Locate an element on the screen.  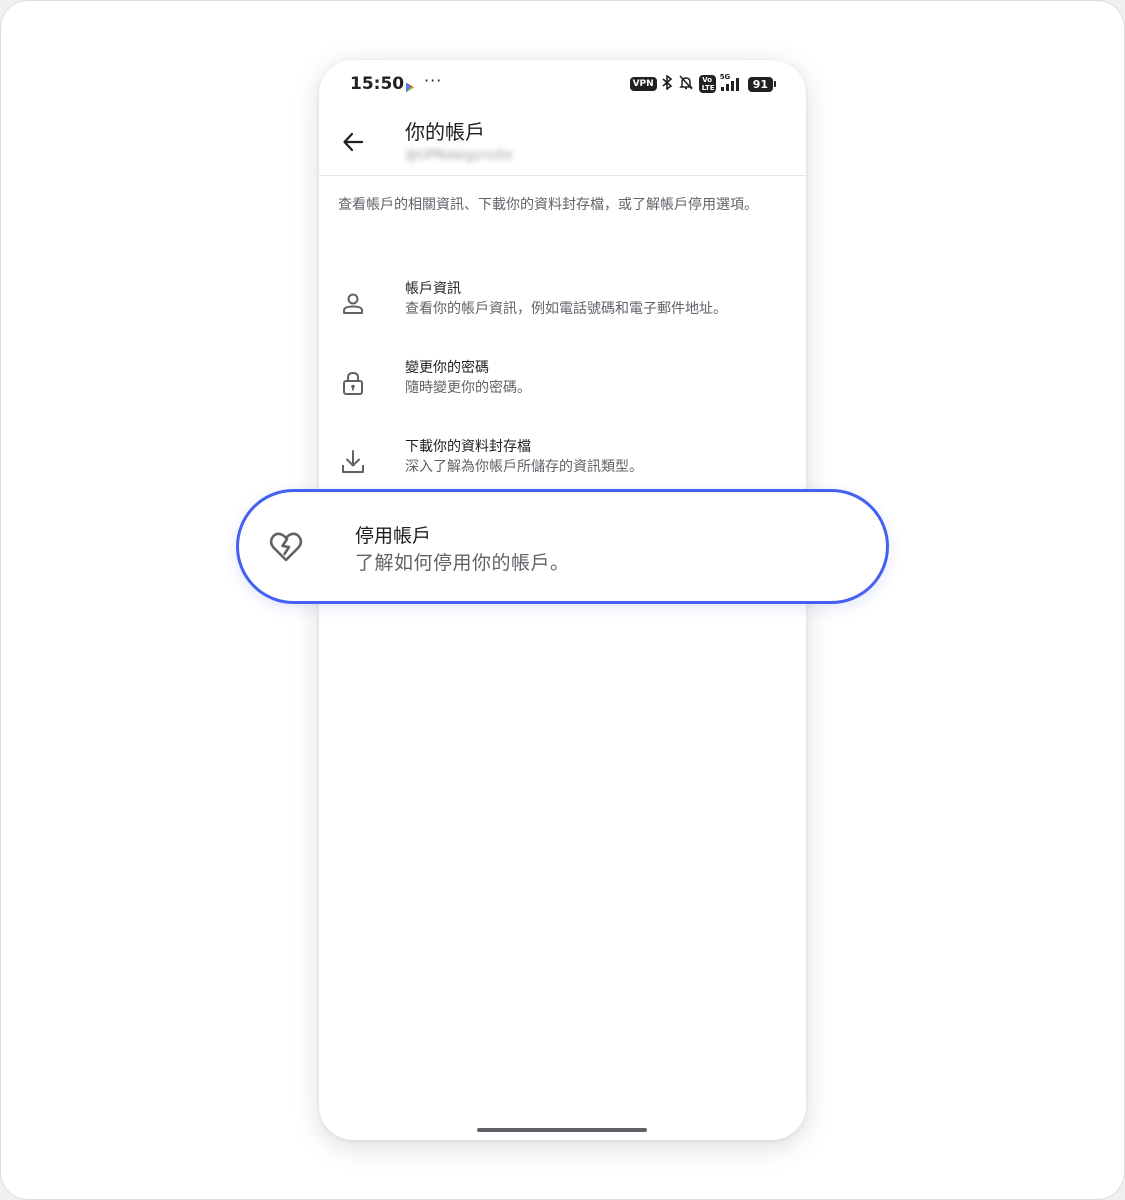
menu-item-description: 查看你的帳戶資訊，例如電話號碼和電子郵件地址。 is located at coordinates (566, 309).